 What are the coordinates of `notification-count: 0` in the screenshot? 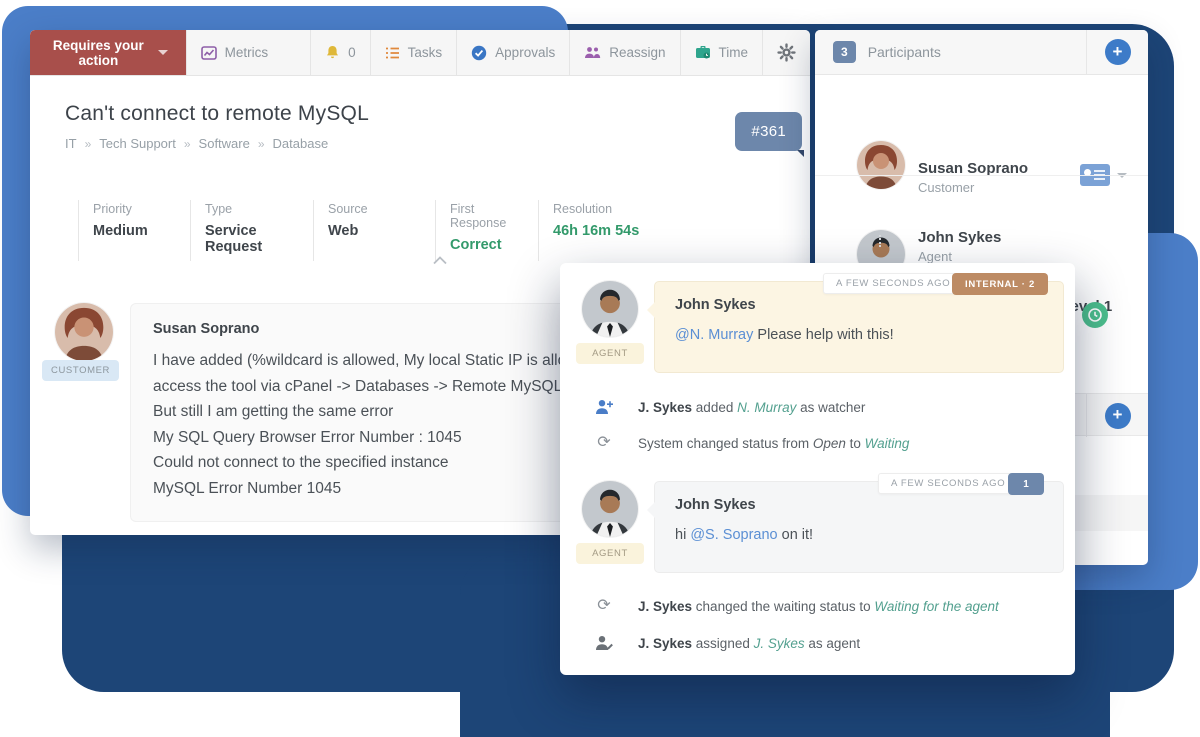 It's located at (352, 52).